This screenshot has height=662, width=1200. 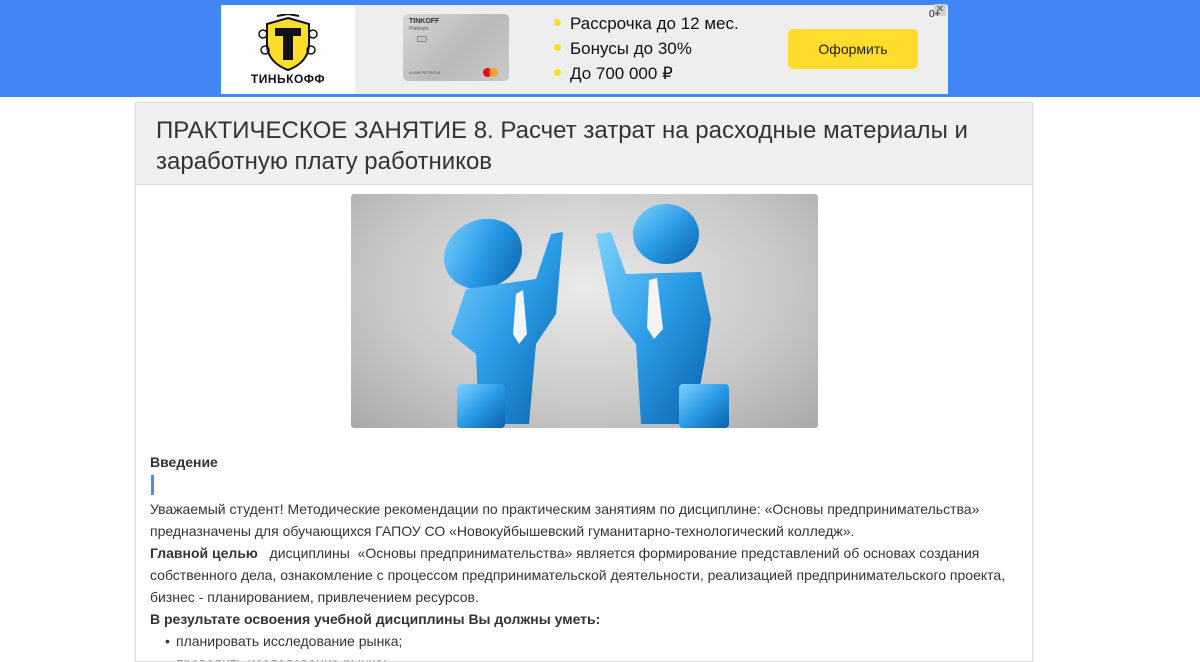 I want to click on ad-benefit-text: До 700 000 ₽, so click(x=621, y=73).